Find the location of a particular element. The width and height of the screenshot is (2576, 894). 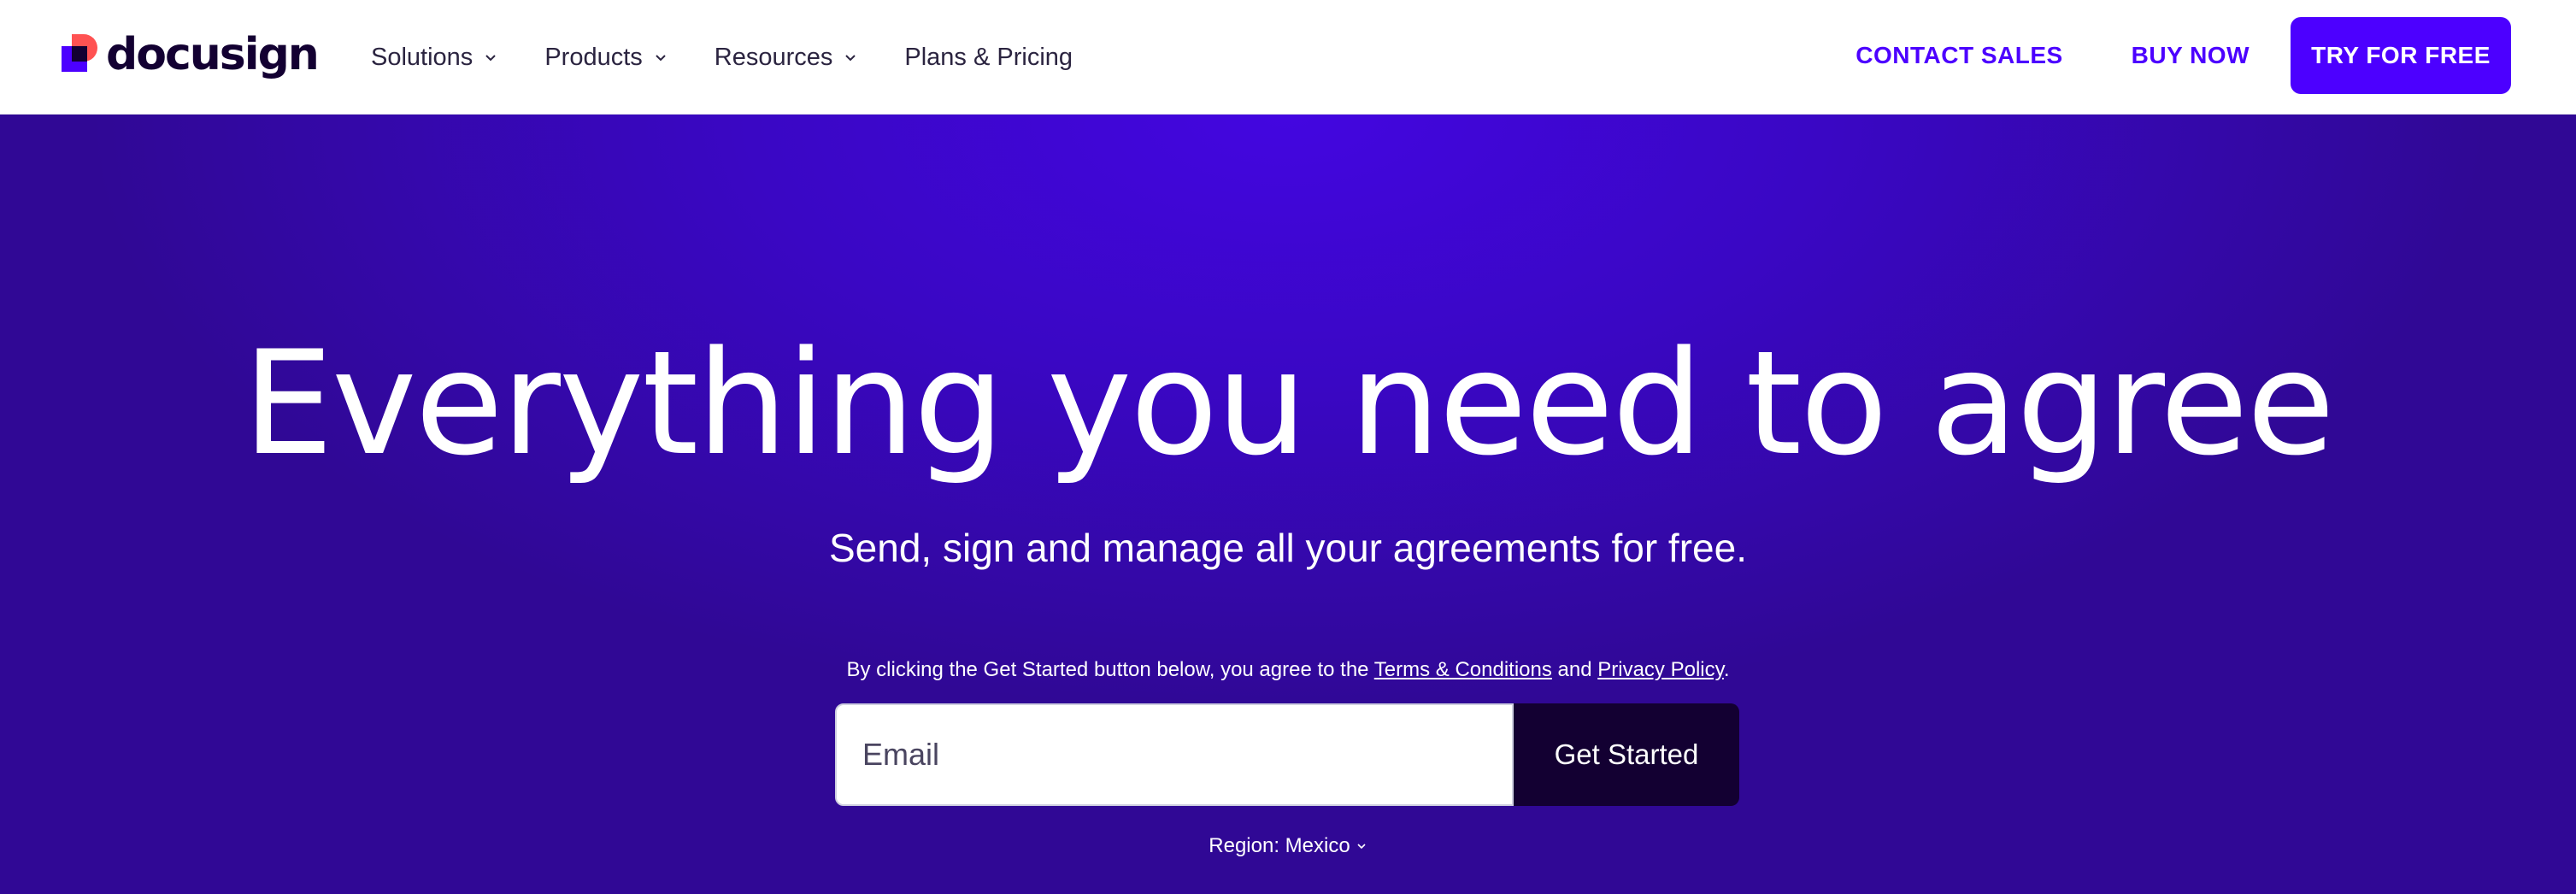

nav-item-resources: Resources is located at coordinates (787, 58).